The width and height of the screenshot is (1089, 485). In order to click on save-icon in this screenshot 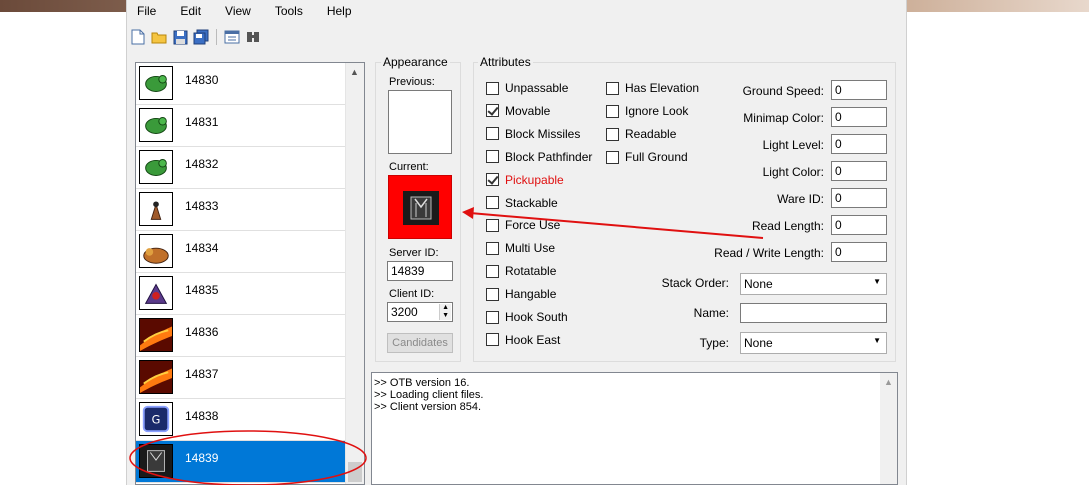, I will do `click(180, 37)`.